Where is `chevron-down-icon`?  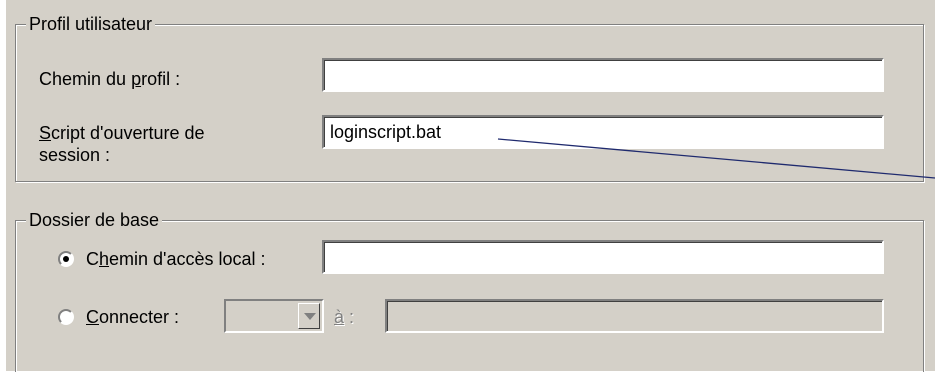 chevron-down-icon is located at coordinates (310, 316).